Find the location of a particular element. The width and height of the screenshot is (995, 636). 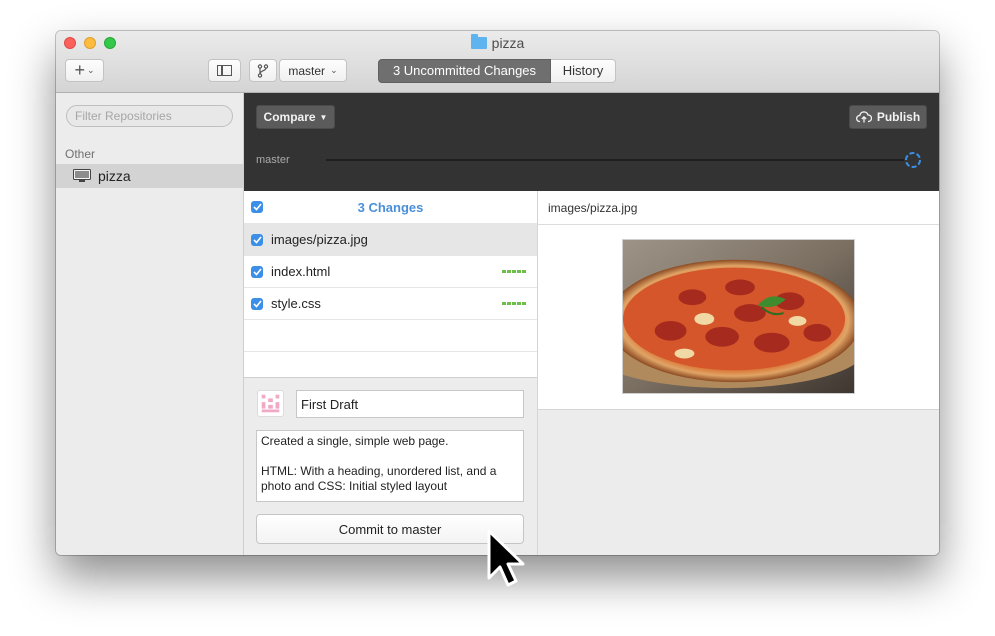

add-repository-button: + ⌄ is located at coordinates (84, 70).